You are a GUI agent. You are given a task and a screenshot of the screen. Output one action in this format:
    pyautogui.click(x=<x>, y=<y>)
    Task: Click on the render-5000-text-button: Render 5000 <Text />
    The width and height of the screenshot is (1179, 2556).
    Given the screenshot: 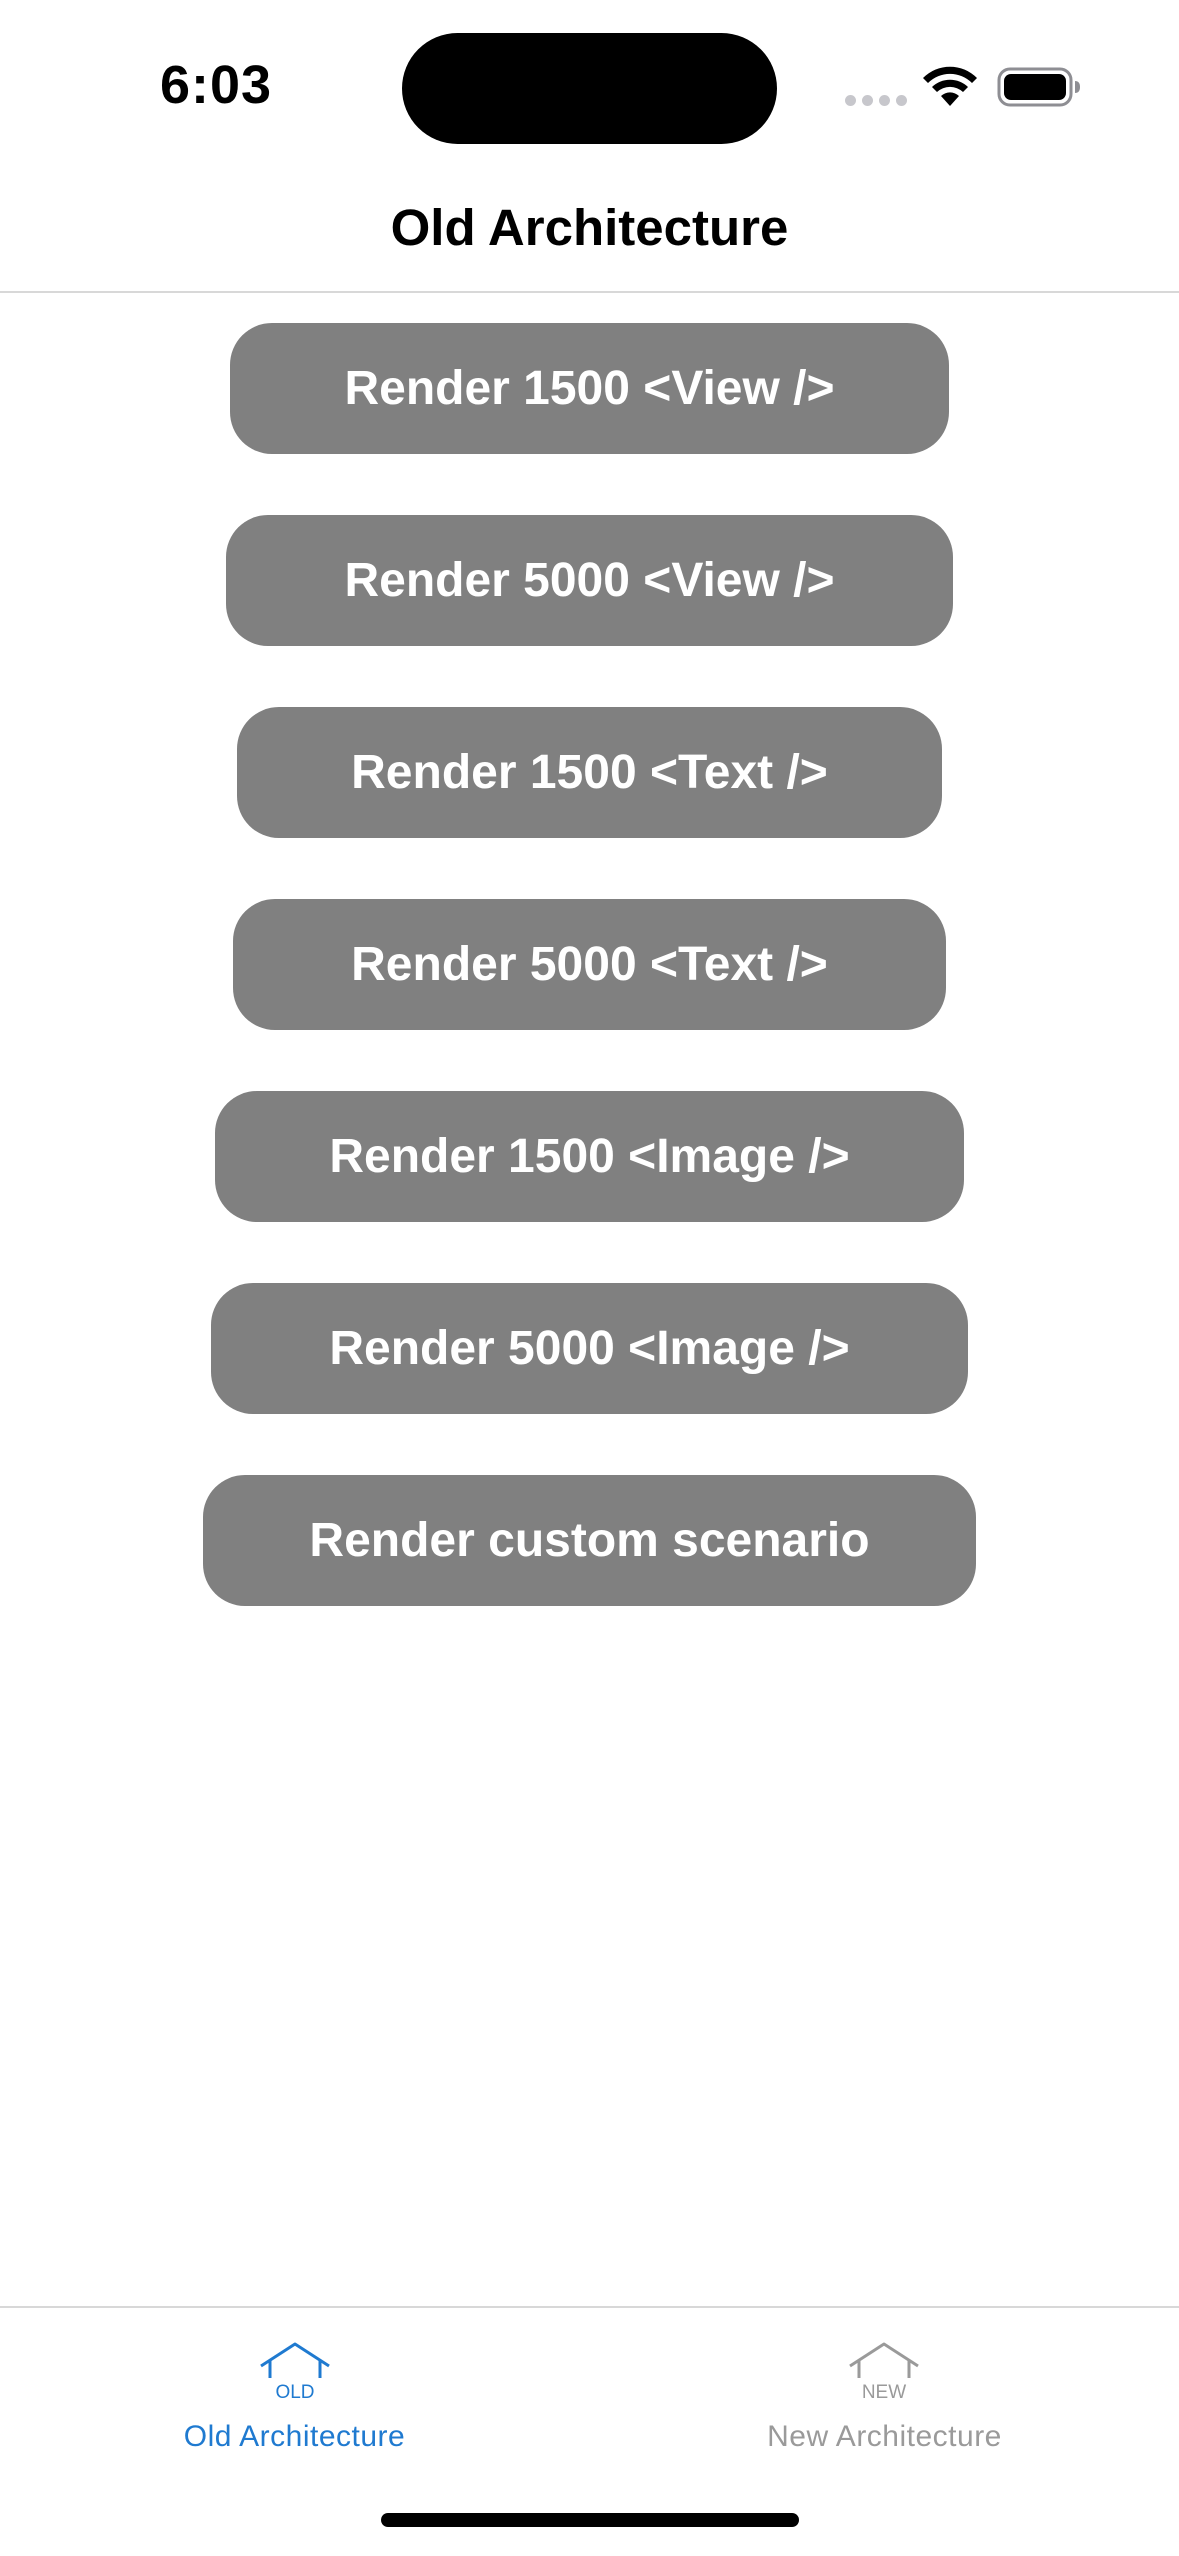 What is the action you would take?
    pyautogui.click(x=589, y=964)
    